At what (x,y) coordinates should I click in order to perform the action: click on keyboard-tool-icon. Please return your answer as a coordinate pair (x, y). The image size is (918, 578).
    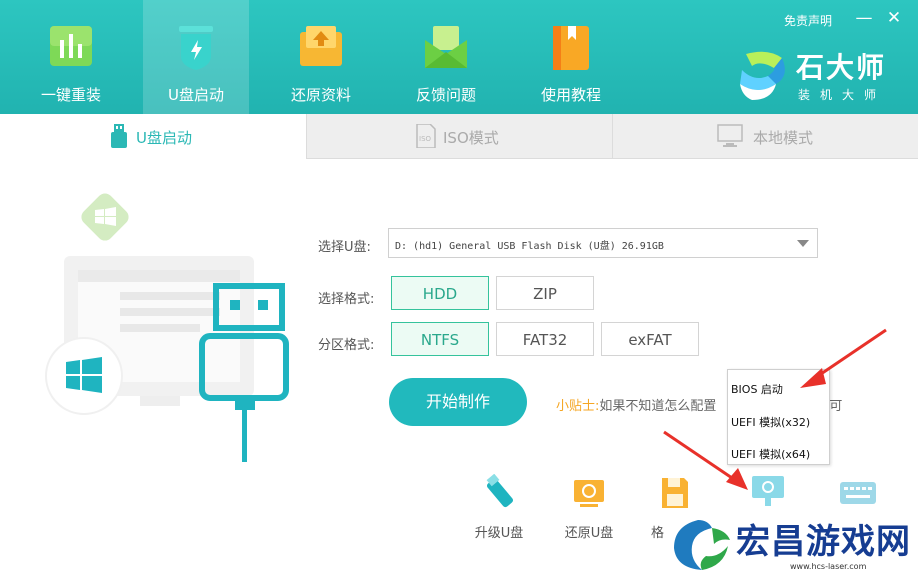
    Looking at the image, I should click on (858, 493).